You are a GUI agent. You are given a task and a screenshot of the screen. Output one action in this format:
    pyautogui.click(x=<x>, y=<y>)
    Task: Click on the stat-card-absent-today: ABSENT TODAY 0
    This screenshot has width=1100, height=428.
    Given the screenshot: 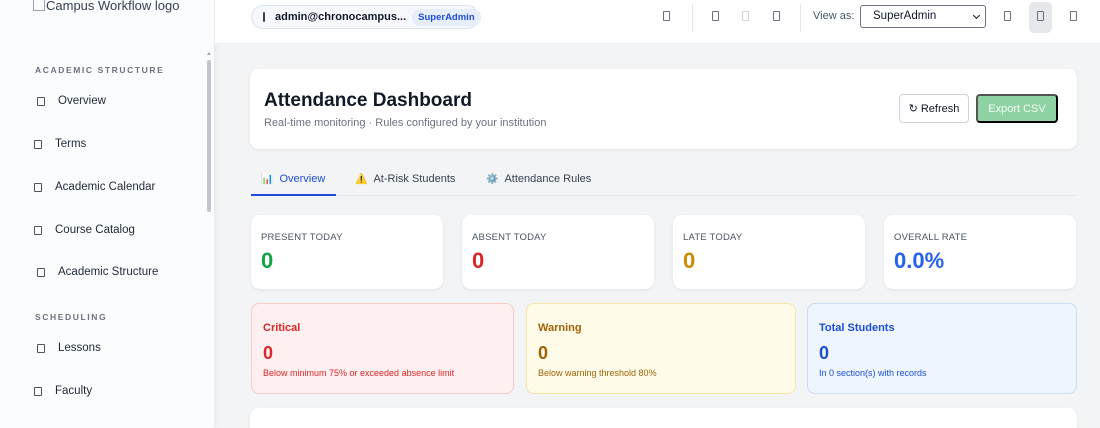 What is the action you would take?
    pyautogui.click(x=558, y=252)
    